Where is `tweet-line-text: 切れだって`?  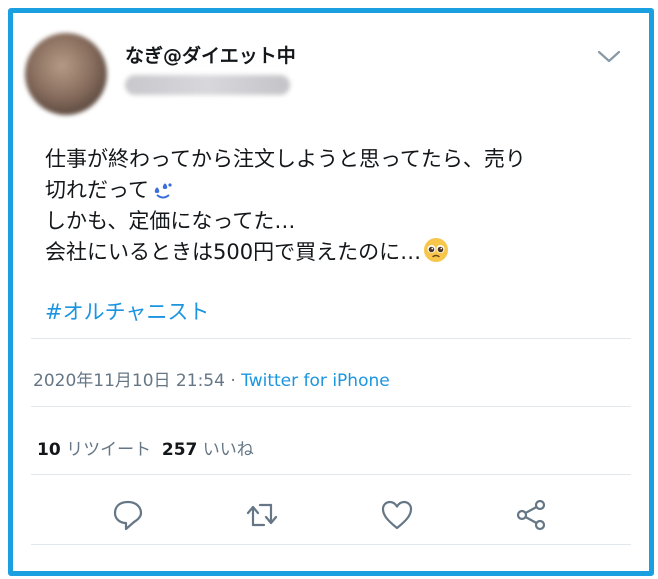 tweet-line-text: 切れだって is located at coordinates (97, 190).